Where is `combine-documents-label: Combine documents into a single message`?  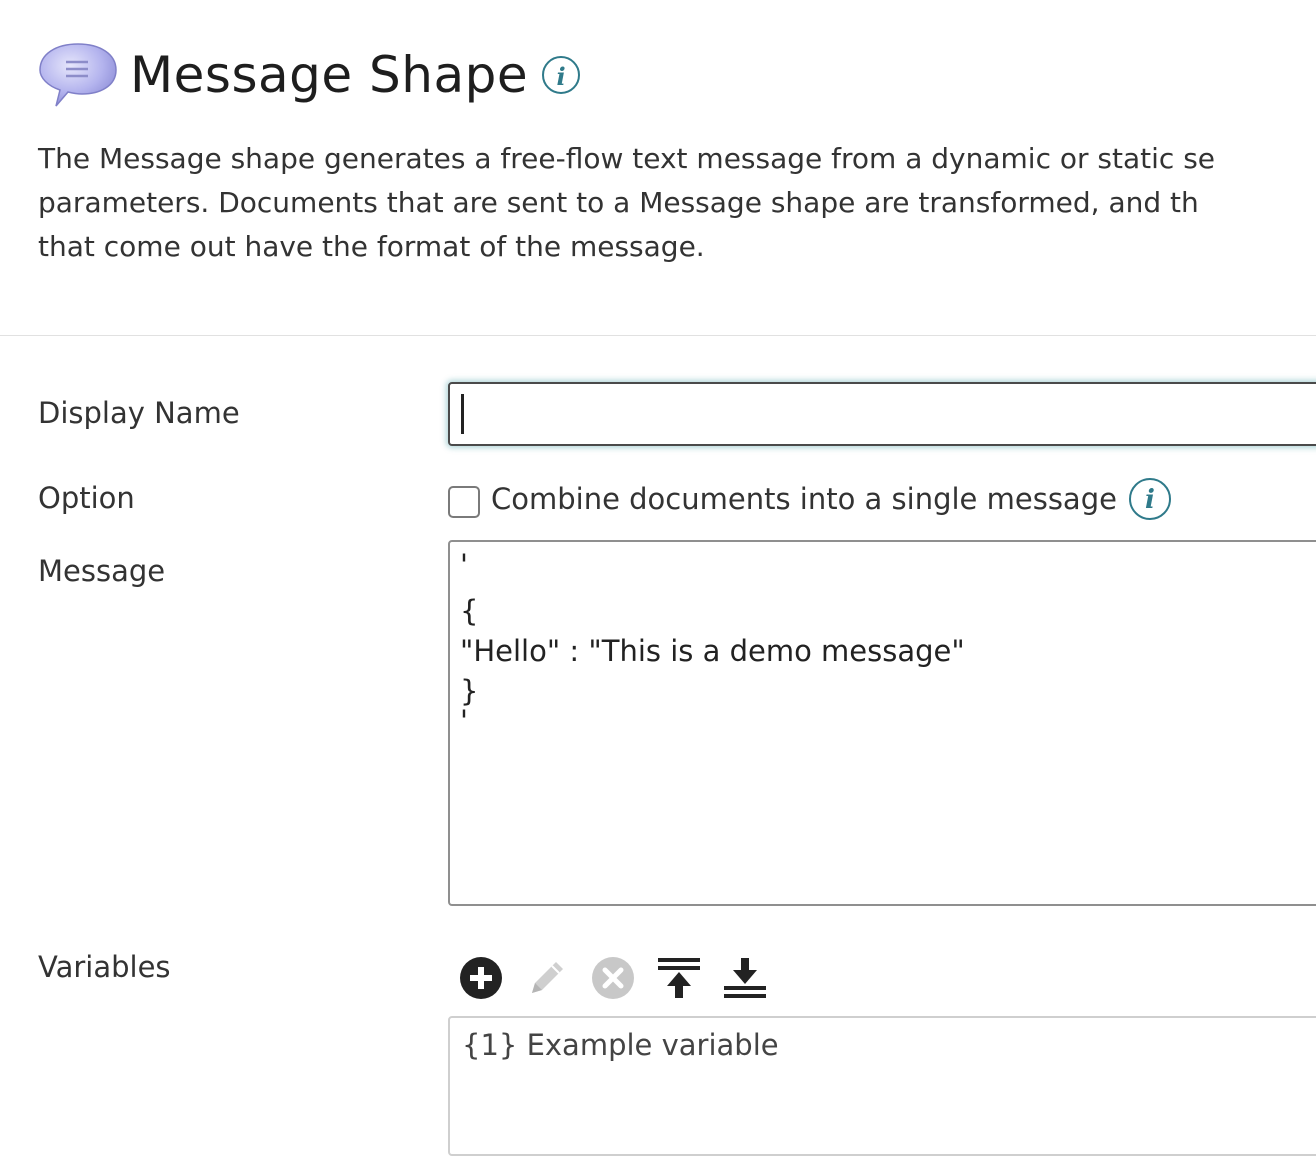 combine-documents-label: Combine documents into a single message is located at coordinates (804, 499).